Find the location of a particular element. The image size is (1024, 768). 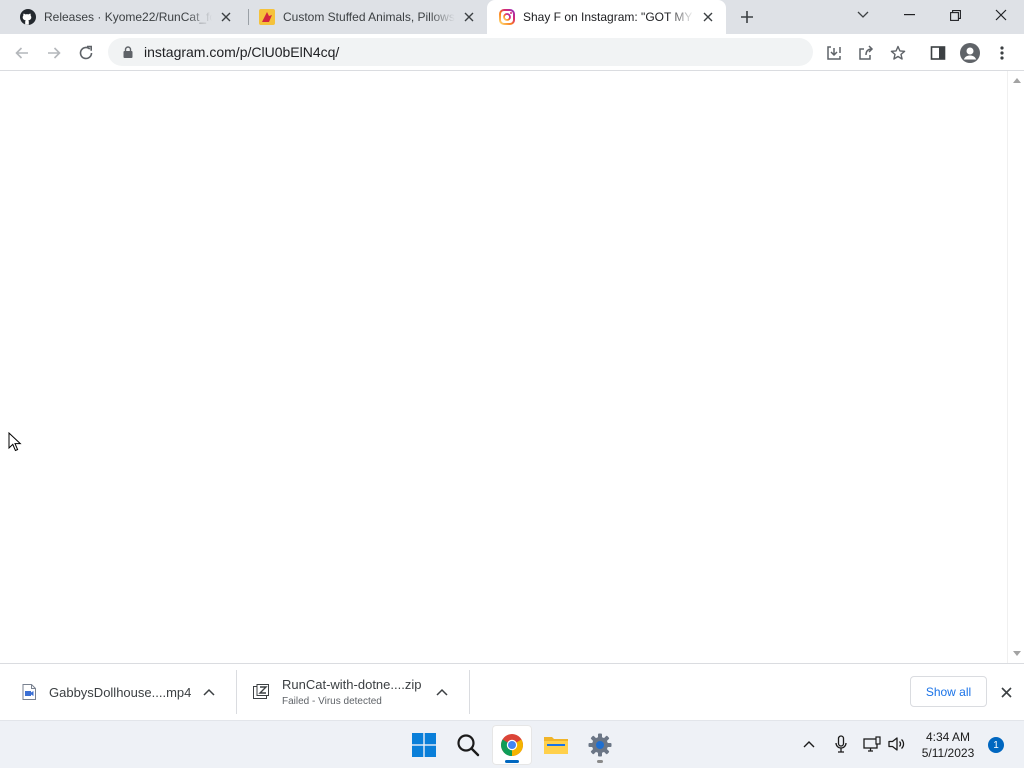

tab-github-releases: Releases · Kyome22/RunCat_for_windows is located at coordinates (126, 17).